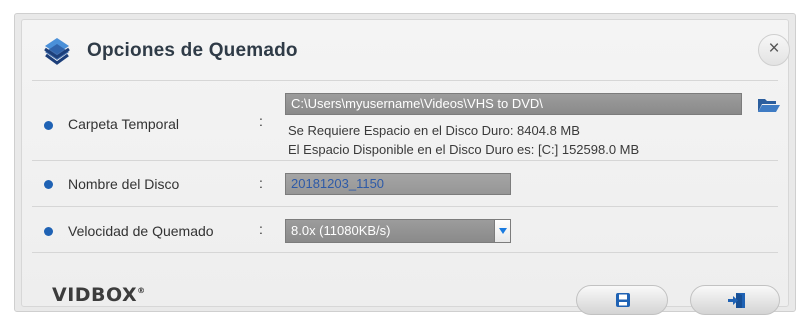 The image size is (808, 318). I want to click on close-button: ×, so click(774, 50).